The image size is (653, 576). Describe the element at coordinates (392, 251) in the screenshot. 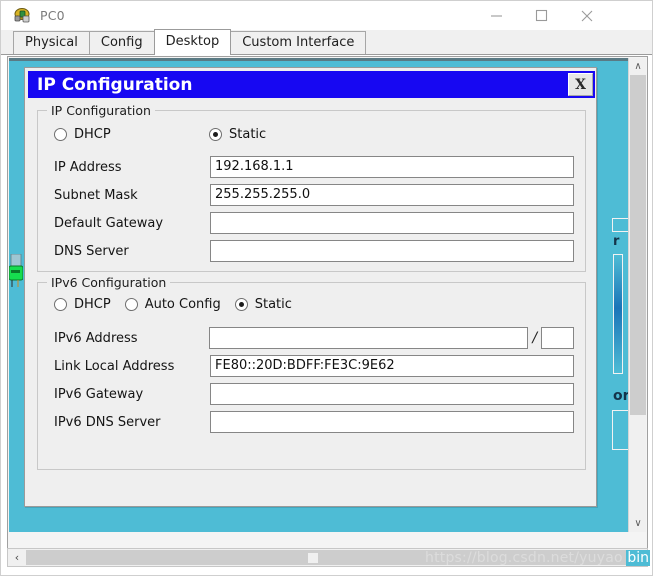

I see `ipv4-dns-server-input` at that location.